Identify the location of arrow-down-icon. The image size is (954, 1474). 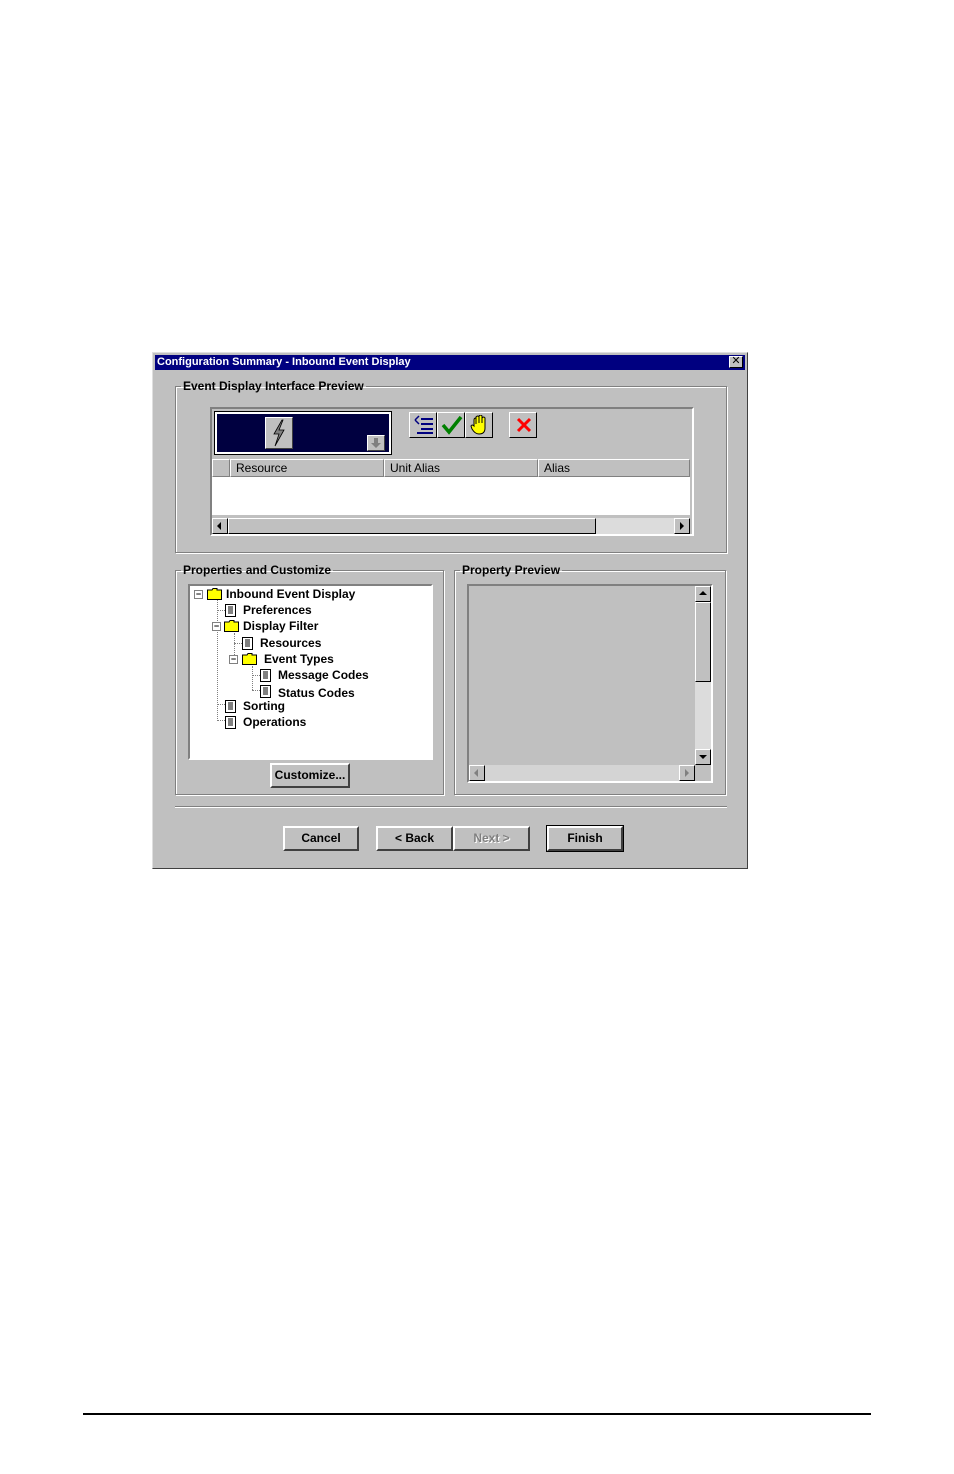
(703, 757).